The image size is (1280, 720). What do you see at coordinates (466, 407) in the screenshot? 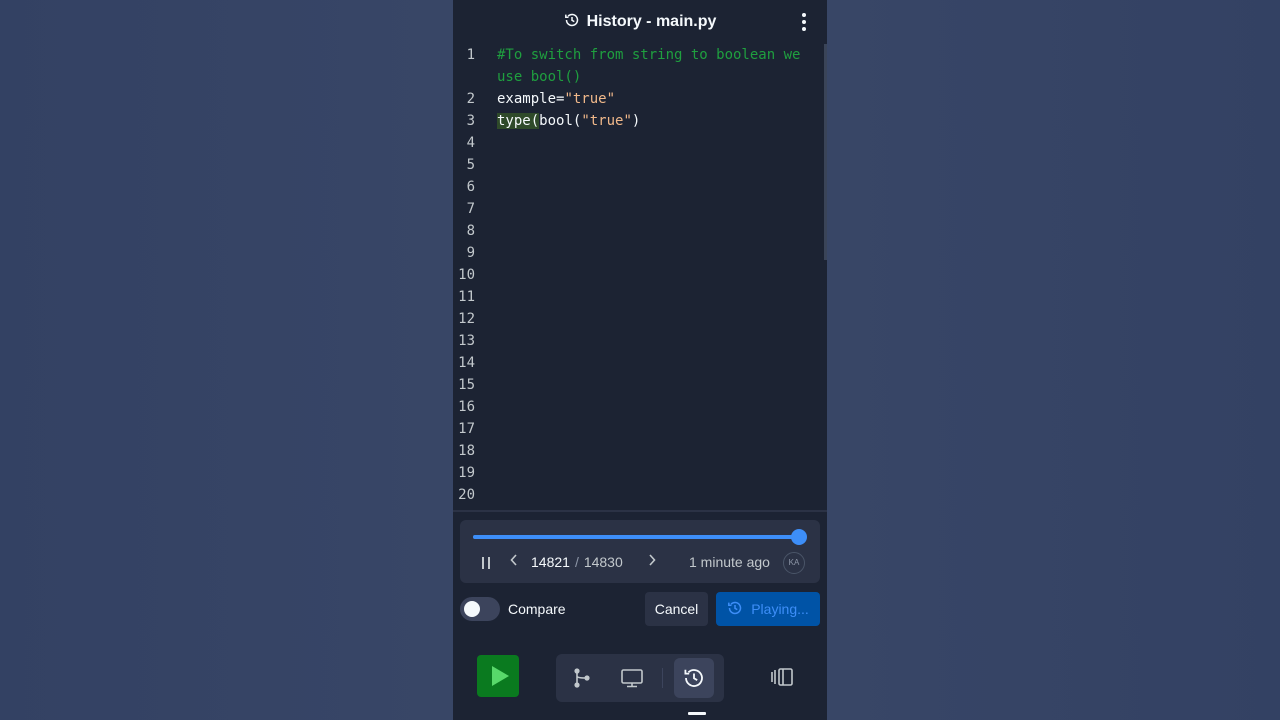
I see `line-number: 16` at bounding box center [466, 407].